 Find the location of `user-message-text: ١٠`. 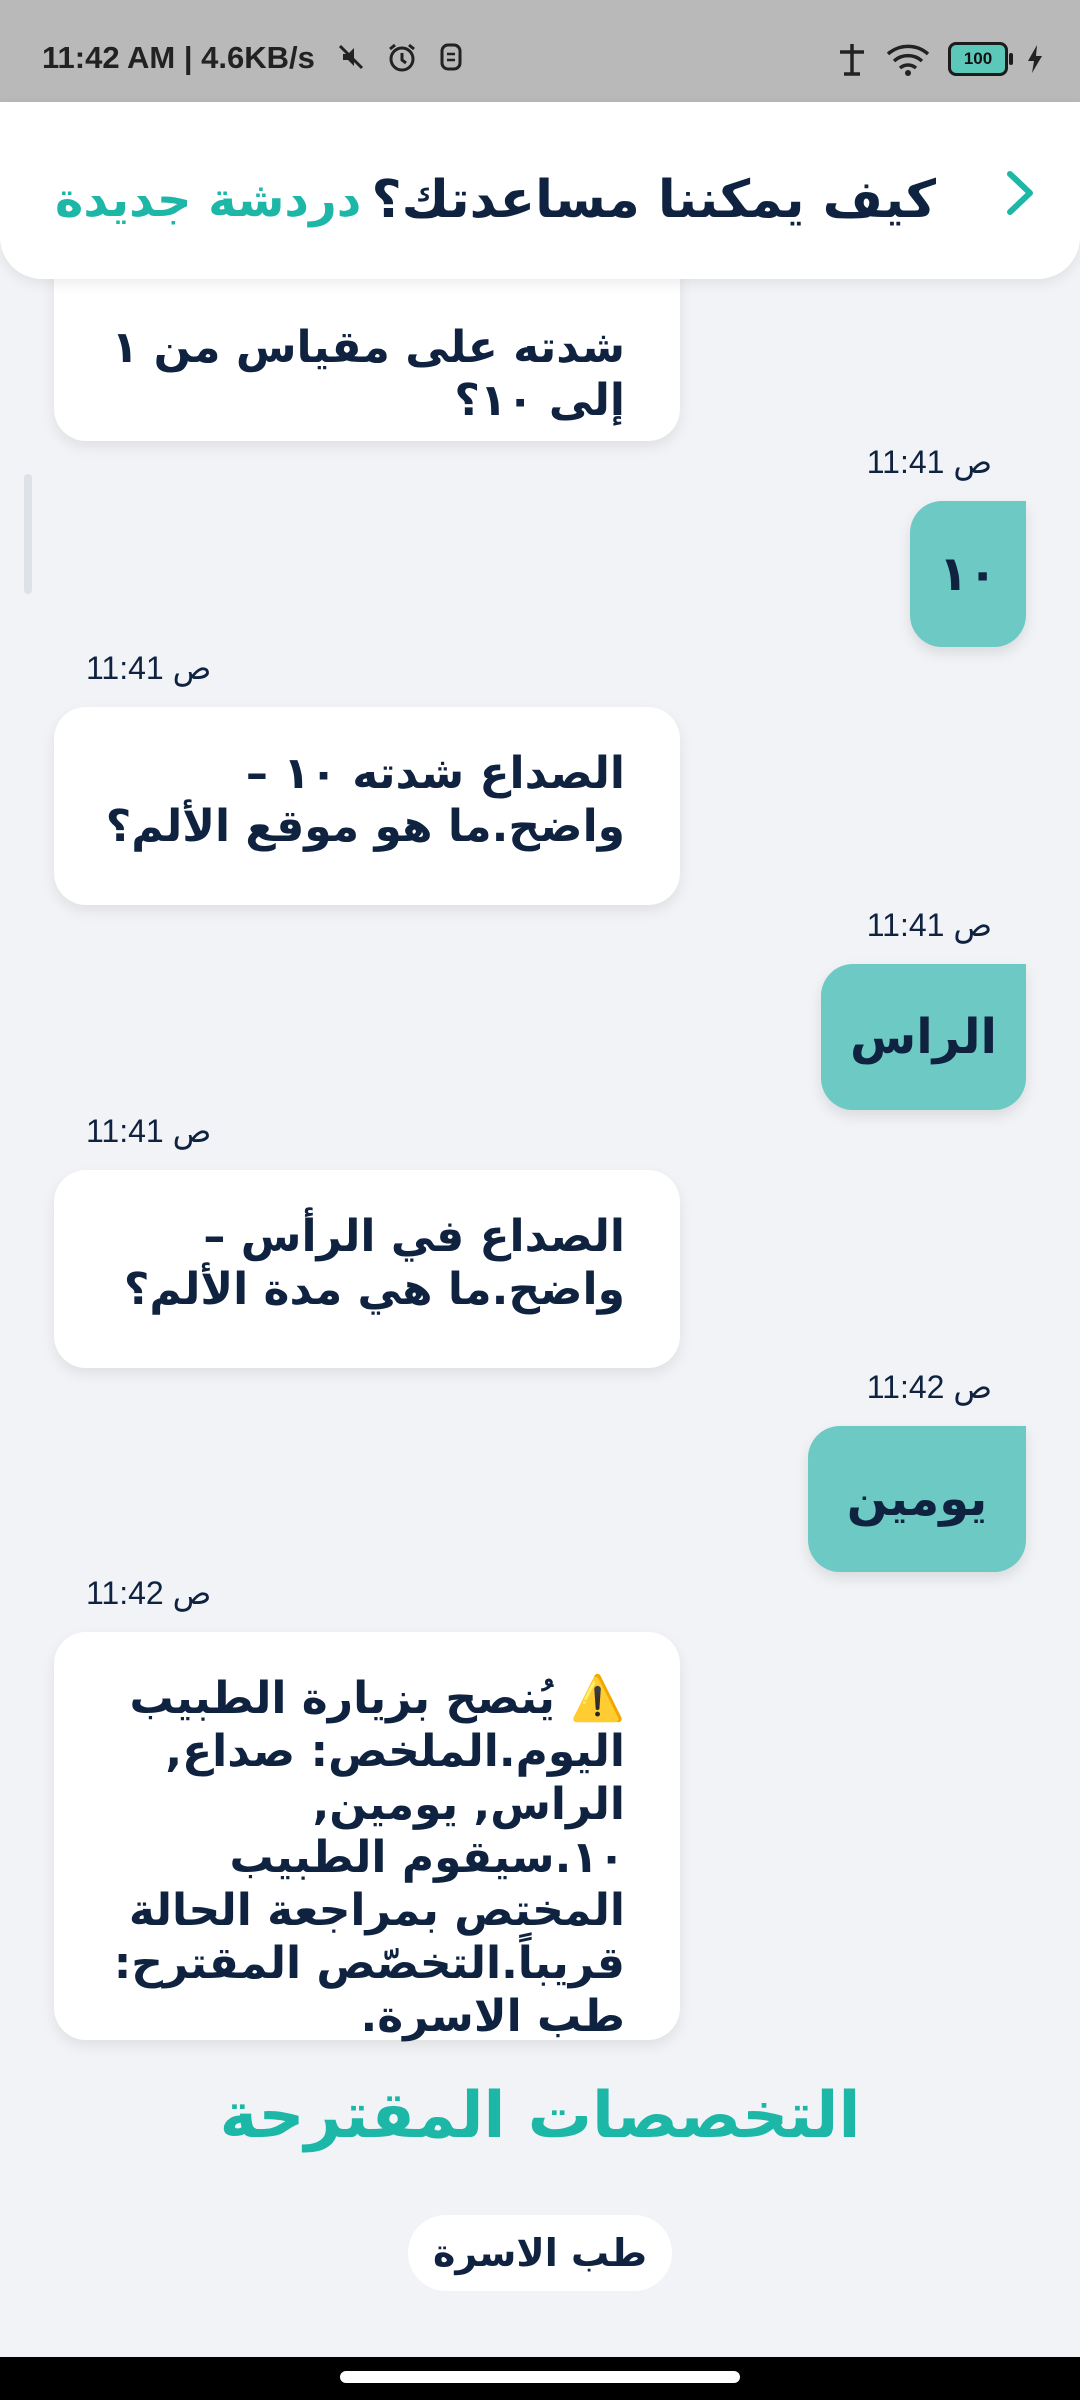

user-message-text: ١٠ is located at coordinates (968, 574).